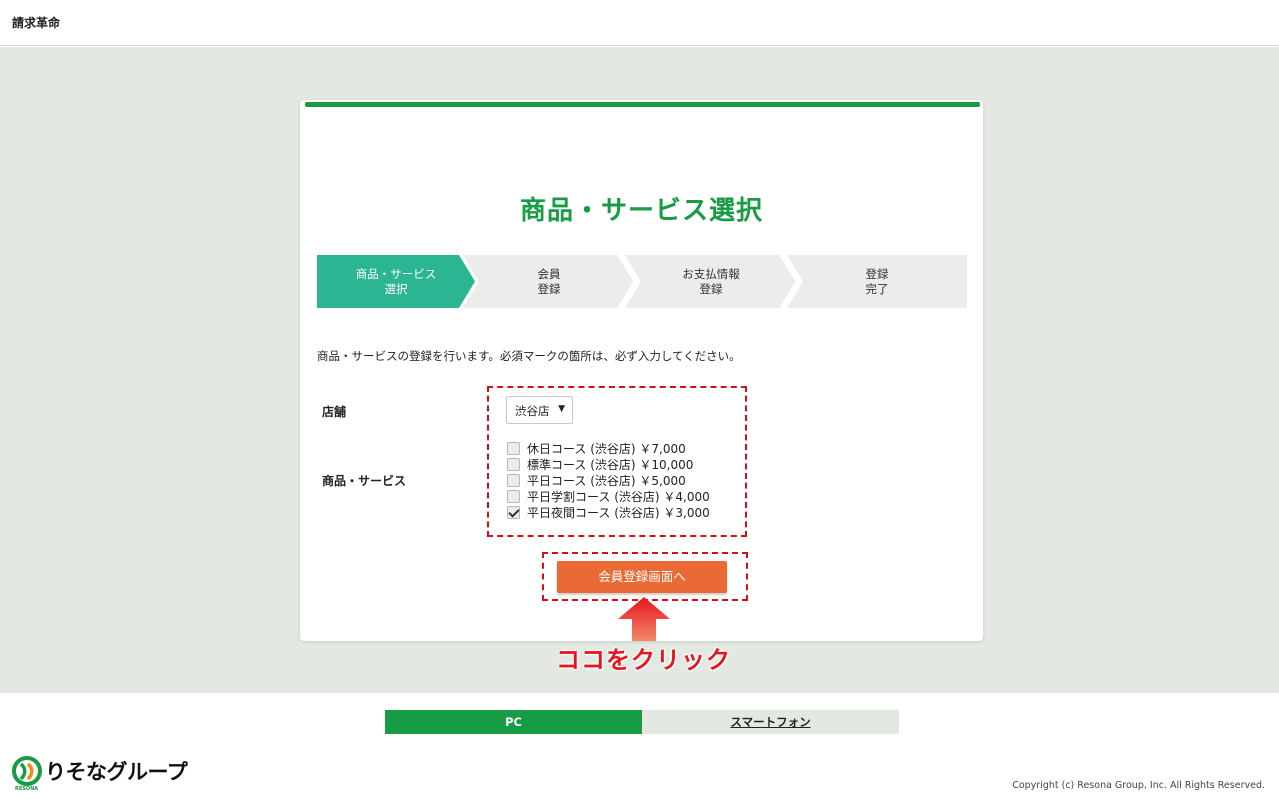  Describe the element at coordinates (334, 412) in the screenshot. I see `store-label: 店舗` at that location.